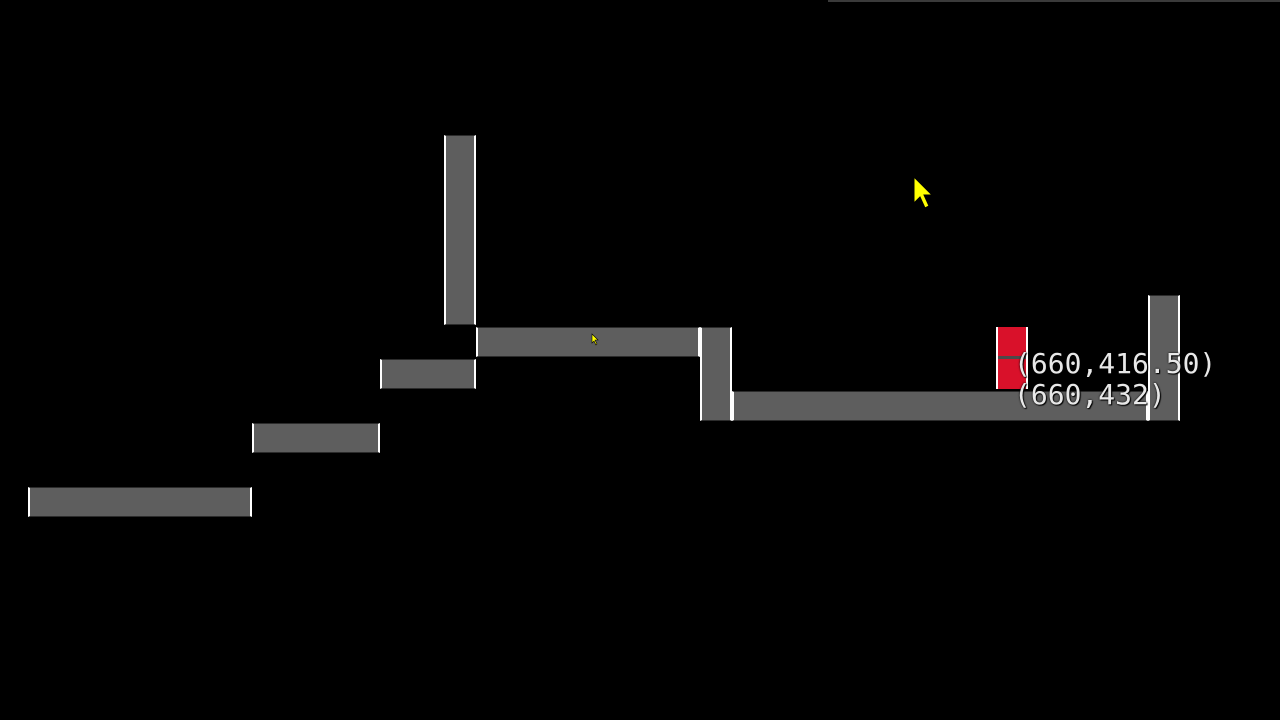 This screenshot has width=1280, height=720. Describe the element at coordinates (595, 339) in the screenshot. I see `small-arrow-cursor-icon` at that location.